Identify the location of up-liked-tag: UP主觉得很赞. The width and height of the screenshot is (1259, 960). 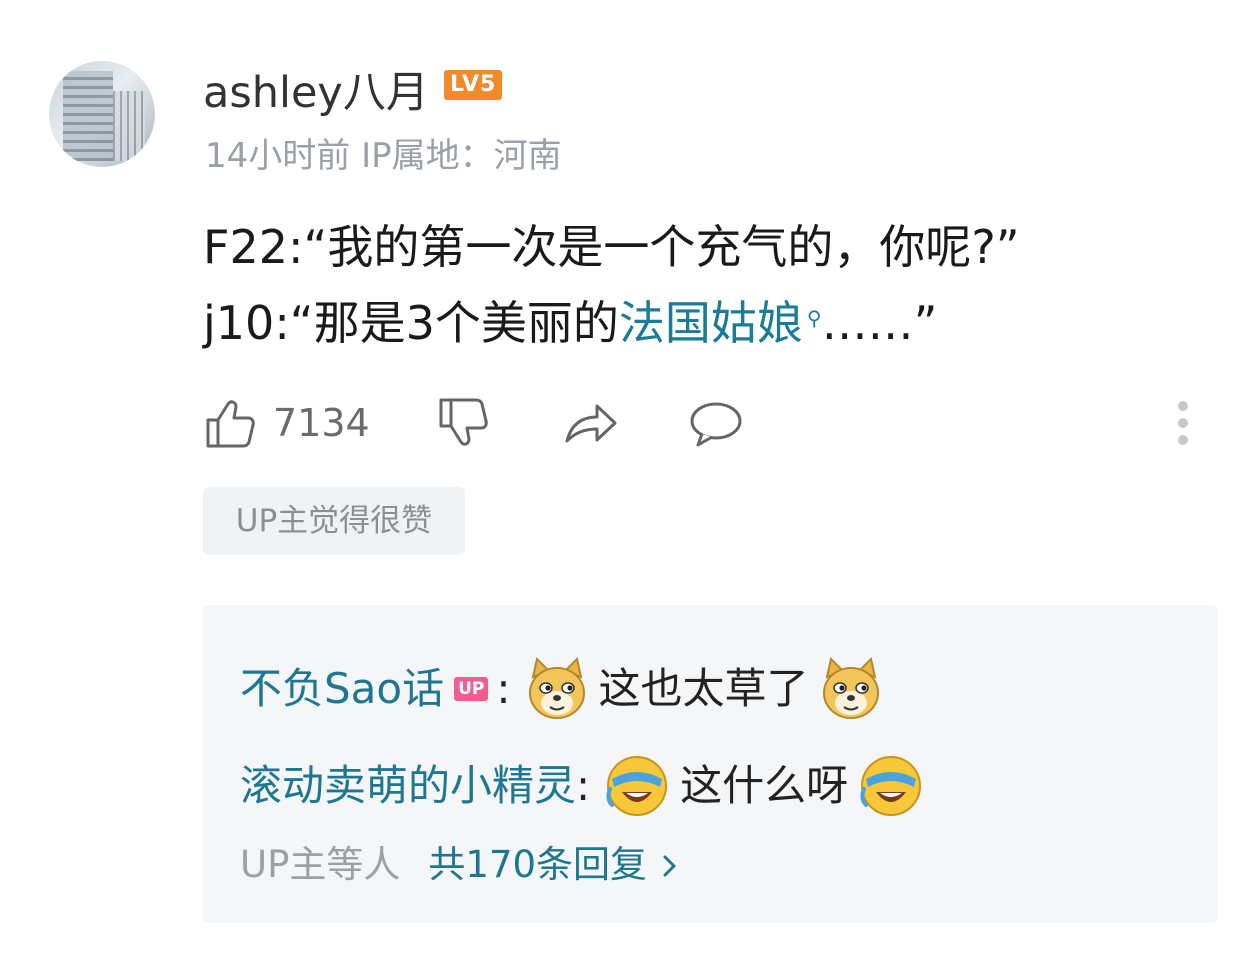
(334, 521).